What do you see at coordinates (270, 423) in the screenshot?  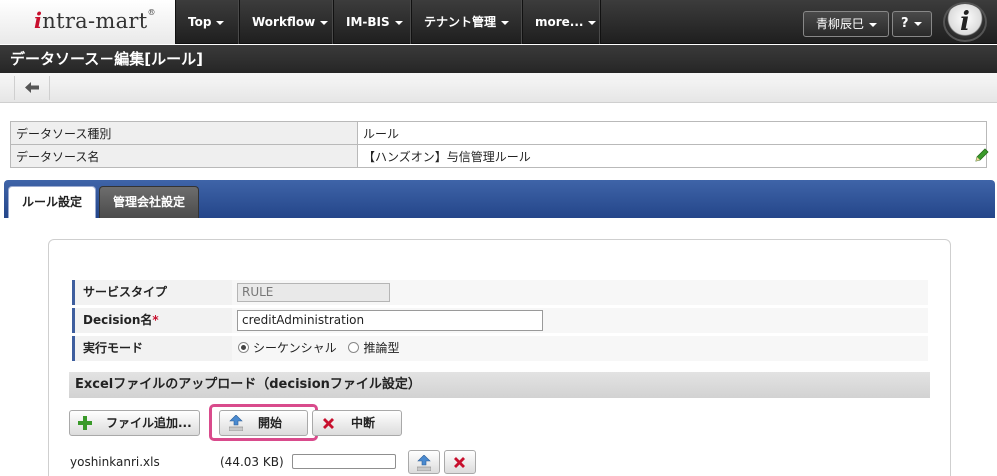 I see `start-label: 開始` at bounding box center [270, 423].